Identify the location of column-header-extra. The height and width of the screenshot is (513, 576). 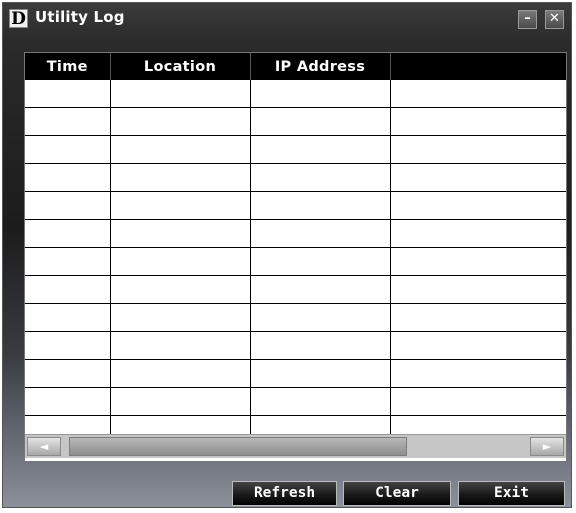
(478, 66).